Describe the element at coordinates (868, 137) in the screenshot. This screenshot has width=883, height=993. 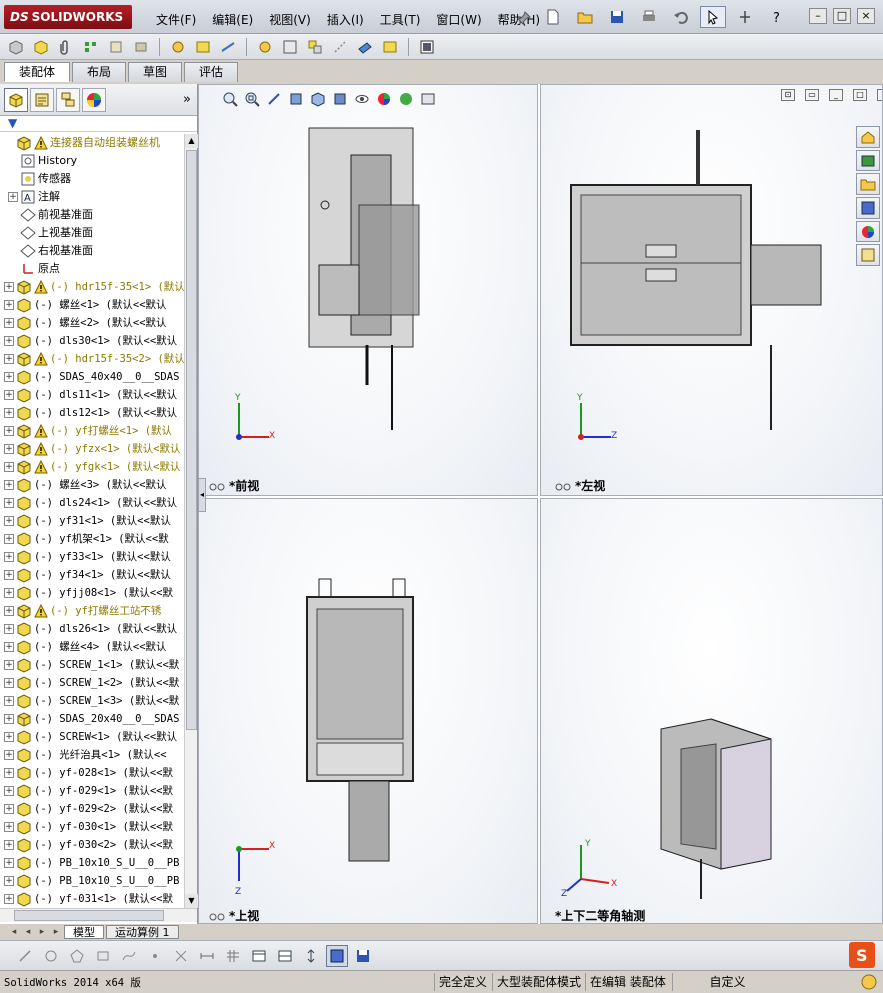
I see `solidworks-resources-tab` at that location.